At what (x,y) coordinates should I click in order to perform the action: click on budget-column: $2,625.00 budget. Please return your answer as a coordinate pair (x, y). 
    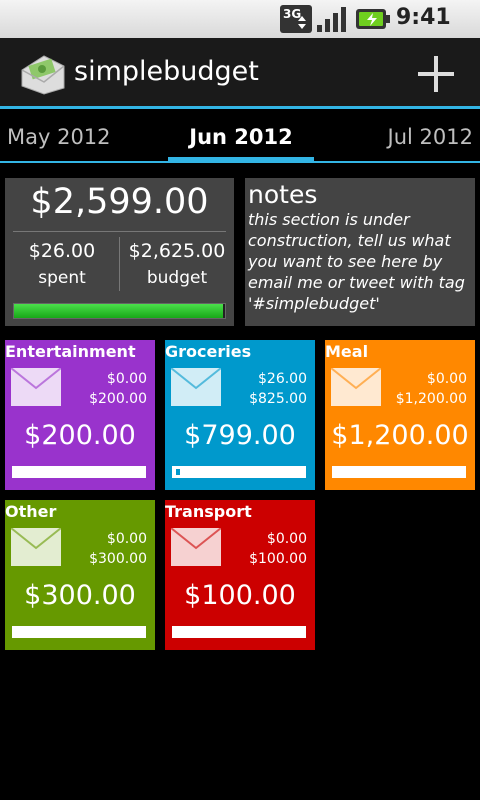
    Looking at the image, I should click on (177, 264).